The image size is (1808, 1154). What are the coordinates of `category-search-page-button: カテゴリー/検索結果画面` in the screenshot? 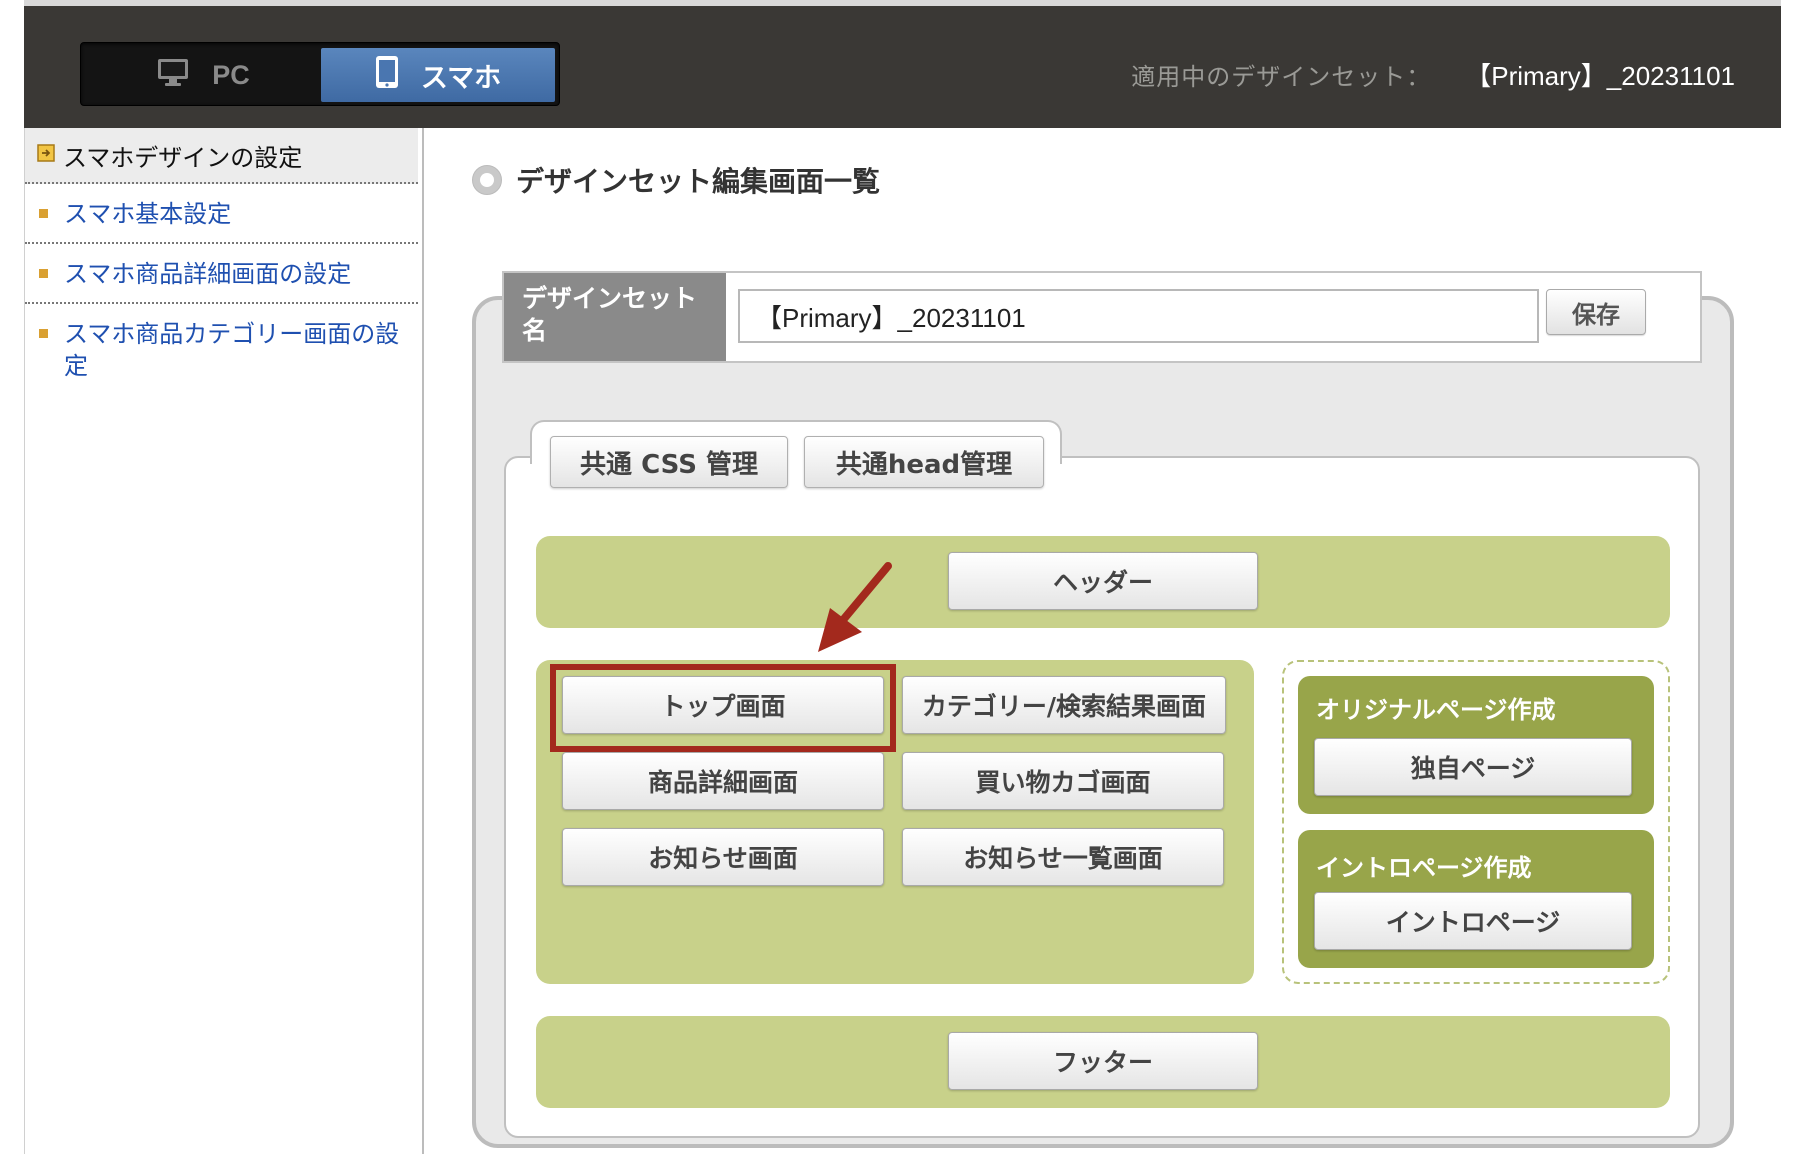 It's located at (1064, 705).